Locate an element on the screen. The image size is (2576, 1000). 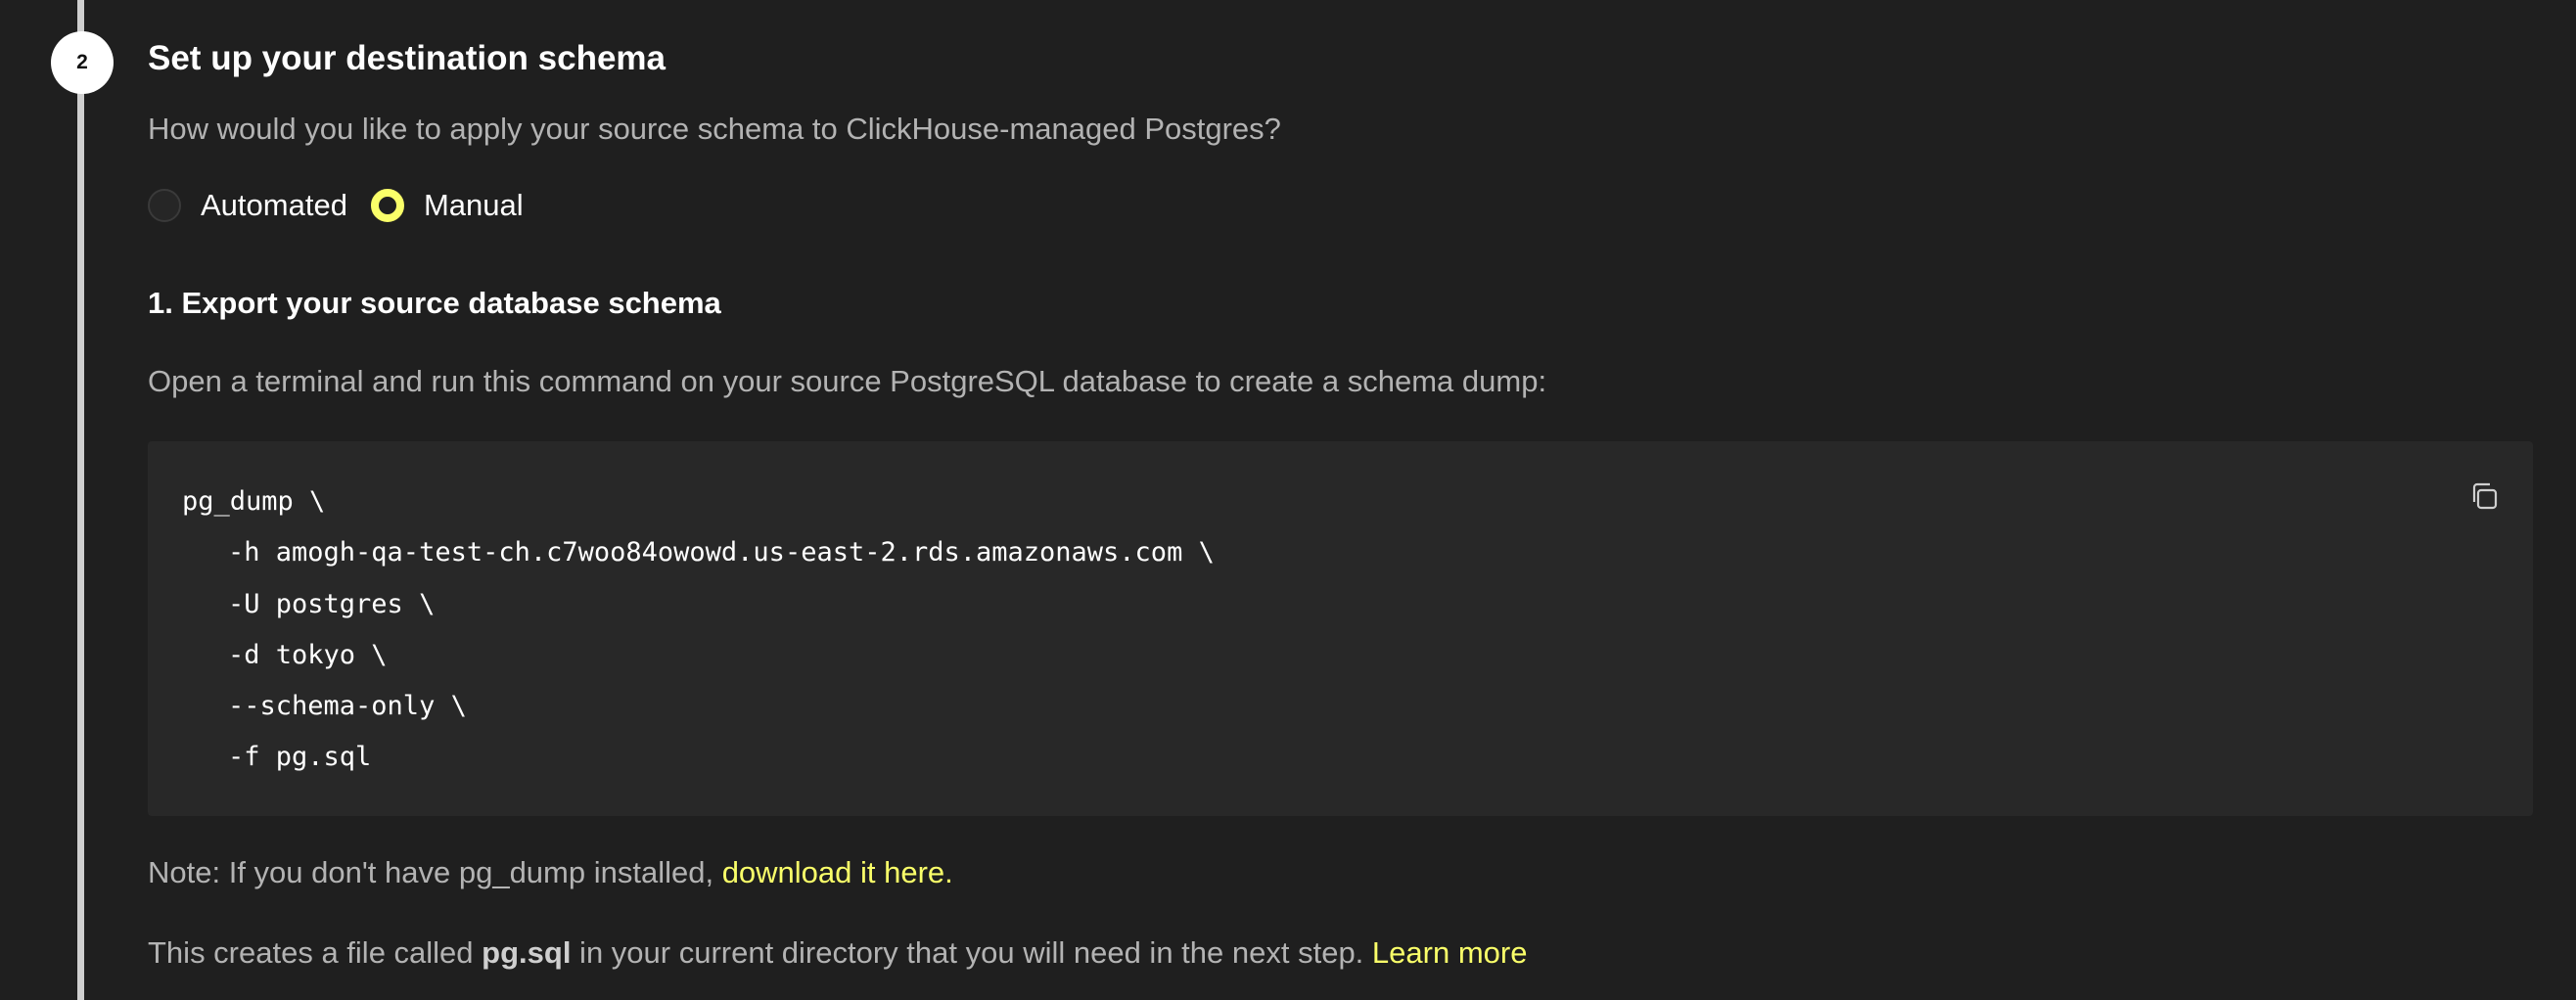
step-number-badge: 2 is located at coordinates (83, 62).